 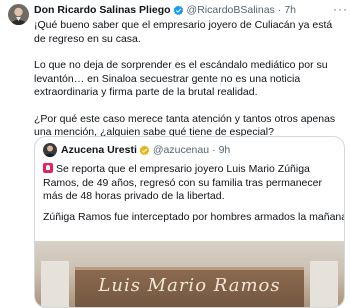 I want to click on author-handle: @RicardoBSalinas, so click(x=231, y=10).